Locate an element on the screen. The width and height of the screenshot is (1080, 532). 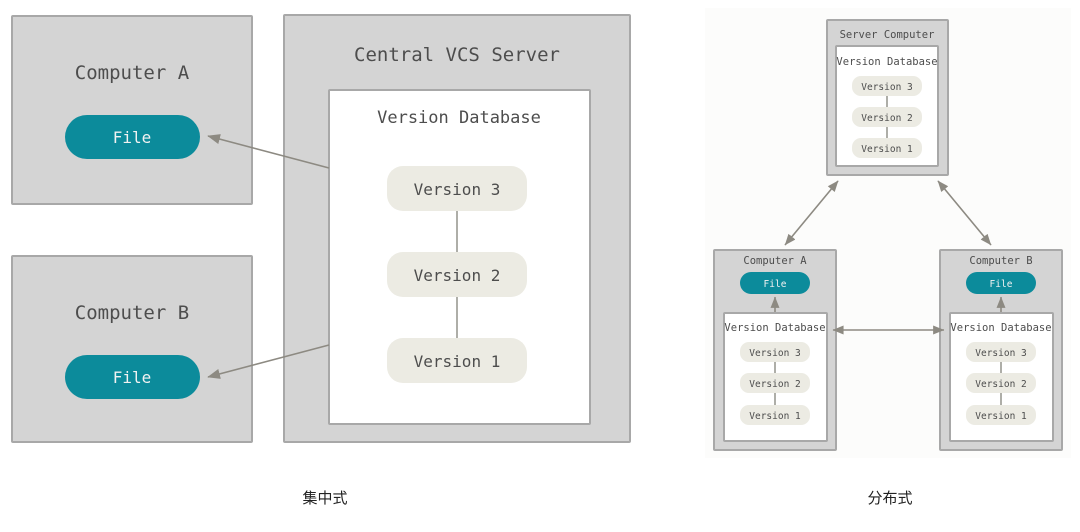
central-version-label-3: Version 3 is located at coordinates (457, 189).